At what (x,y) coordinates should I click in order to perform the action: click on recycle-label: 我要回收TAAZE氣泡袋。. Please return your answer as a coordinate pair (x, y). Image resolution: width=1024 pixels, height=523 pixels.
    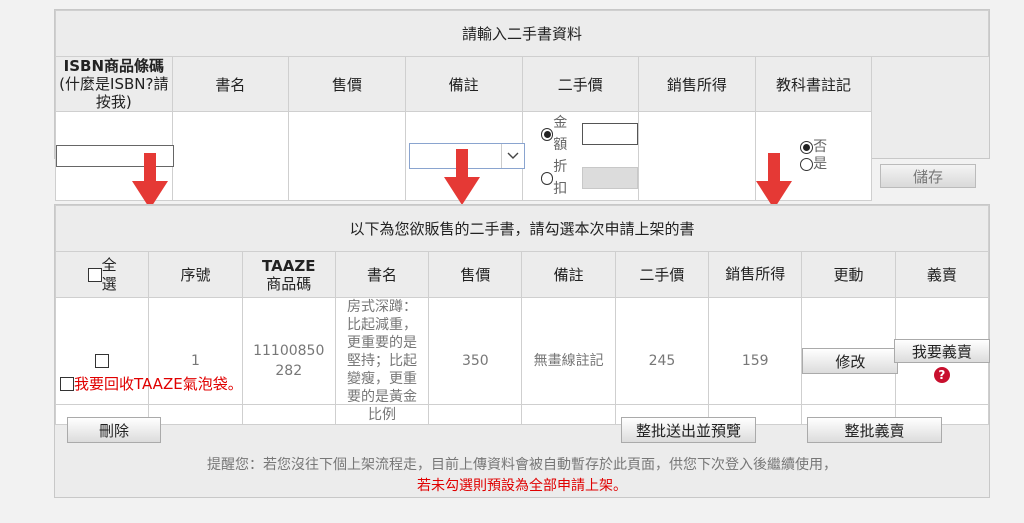
    Looking at the image, I should click on (158, 384).